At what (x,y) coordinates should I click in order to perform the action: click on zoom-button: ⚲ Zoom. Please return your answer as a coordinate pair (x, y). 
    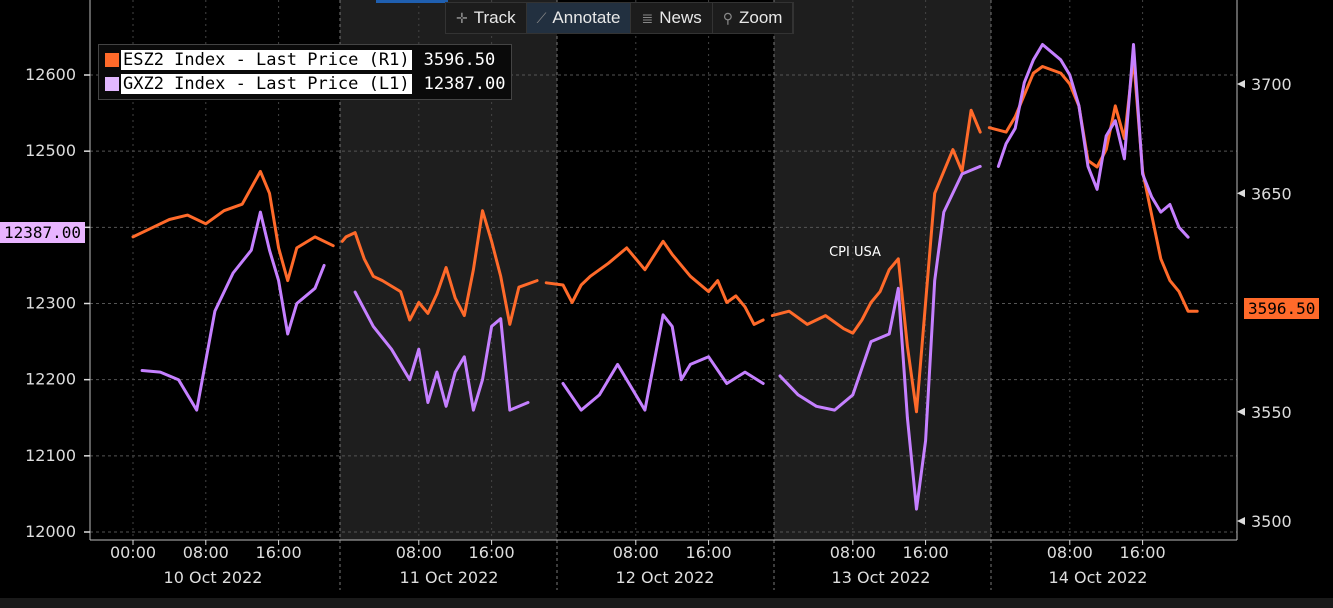
    Looking at the image, I should click on (753, 18).